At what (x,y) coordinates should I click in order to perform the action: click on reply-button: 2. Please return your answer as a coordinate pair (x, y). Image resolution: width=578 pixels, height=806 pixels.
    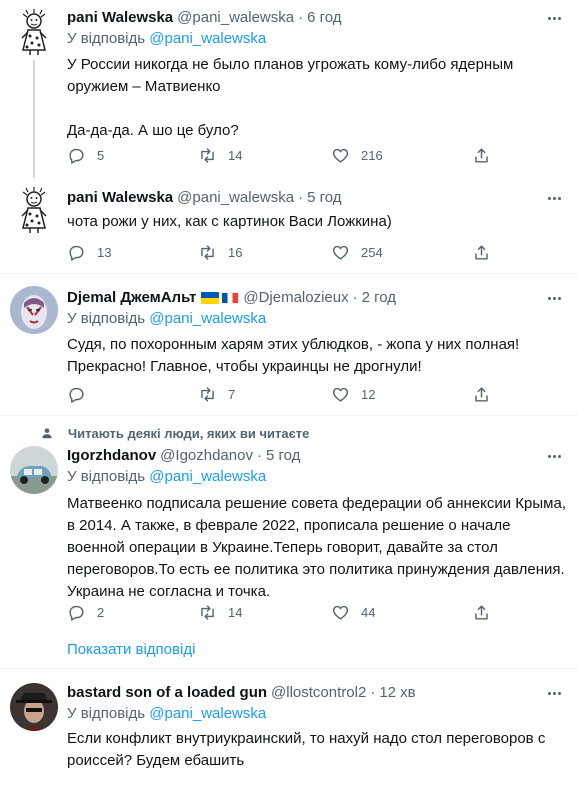
    Looking at the image, I should click on (85, 612).